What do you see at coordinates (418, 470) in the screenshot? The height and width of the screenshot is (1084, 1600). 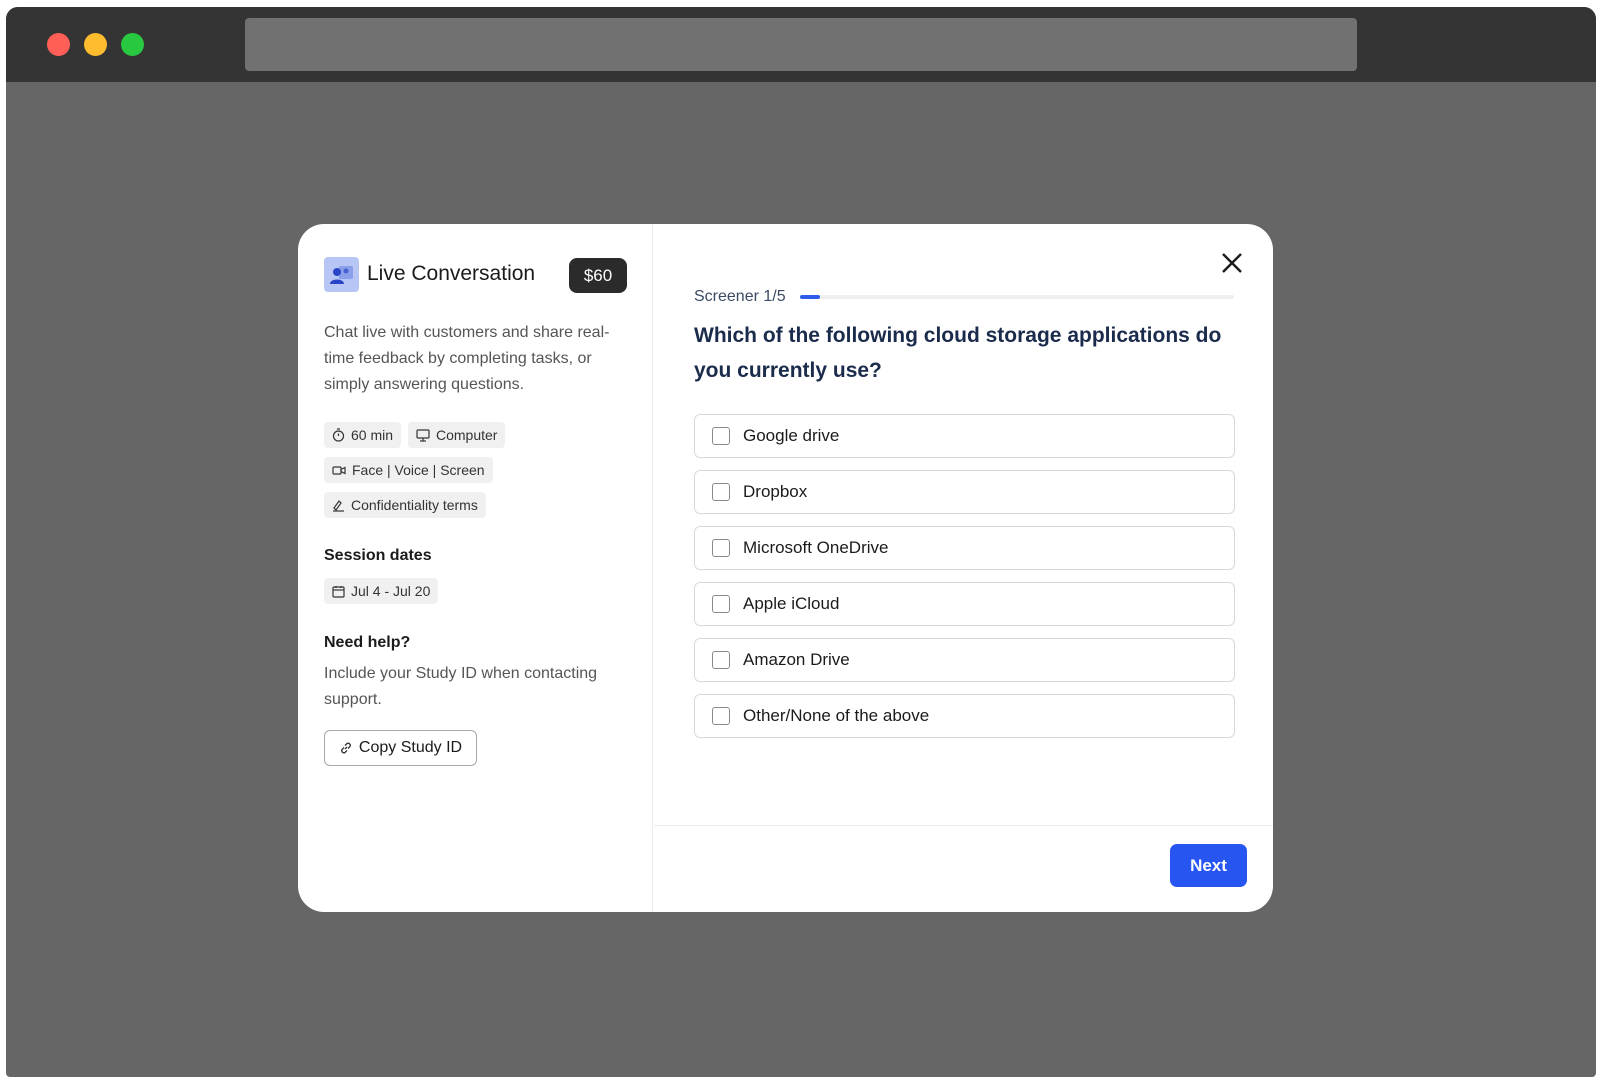 I see `recording-label: Face | Voice | Screen` at bounding box center [418, 470].